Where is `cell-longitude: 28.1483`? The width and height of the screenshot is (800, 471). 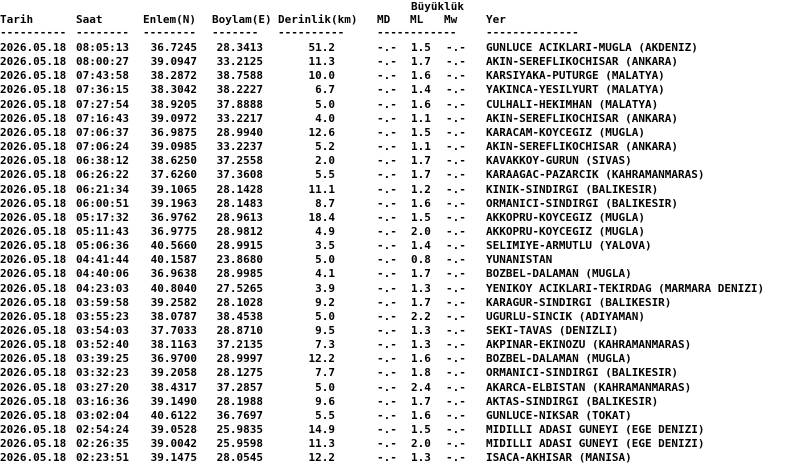
cell-longitude: 28.1483 is located at coordinates (239, 203).